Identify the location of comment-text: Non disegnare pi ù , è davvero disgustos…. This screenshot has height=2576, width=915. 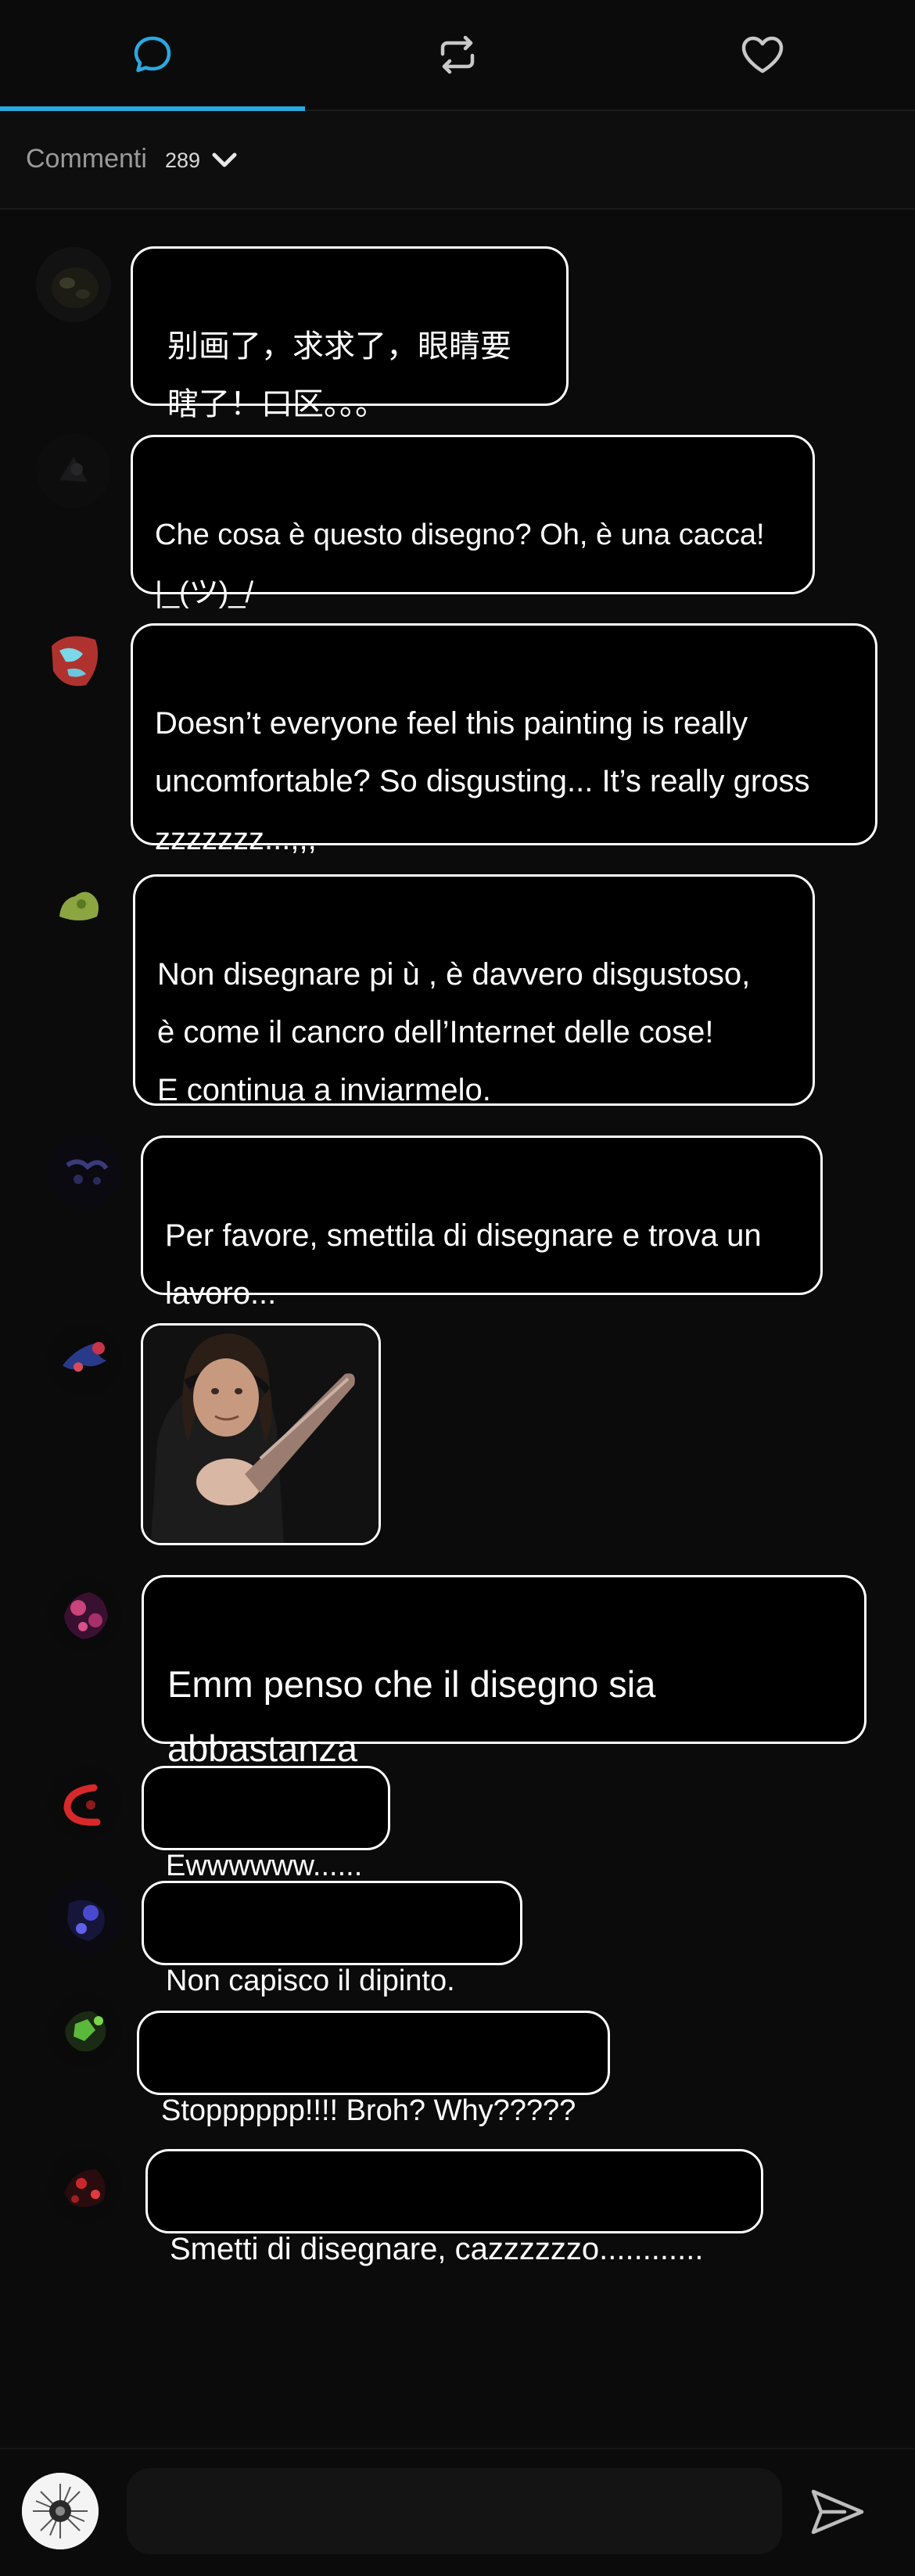
(454, 1032).